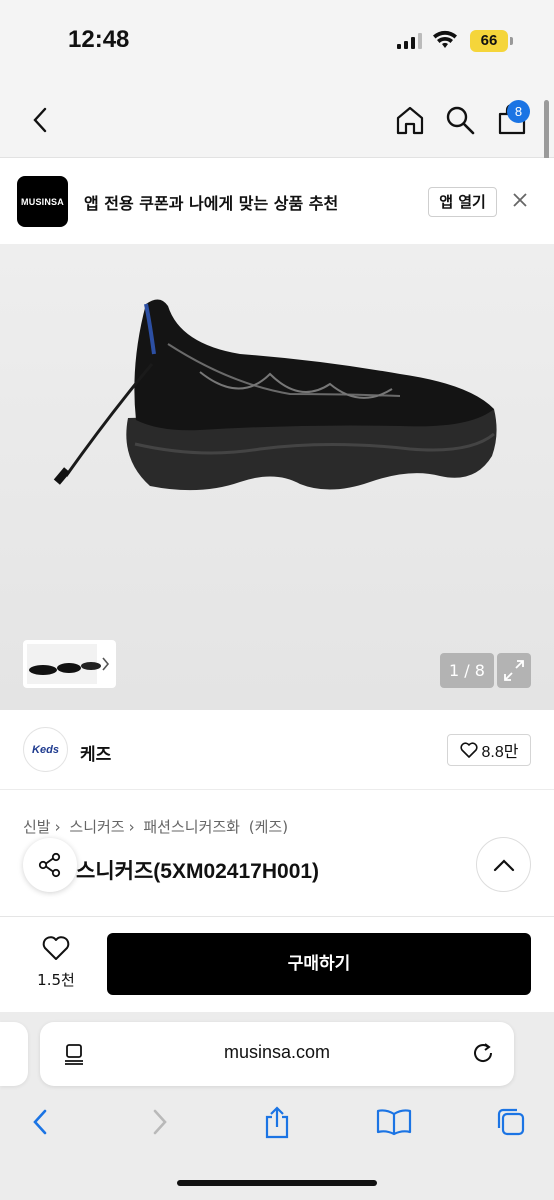 The image size is (554, 1200). I want to click on back-button, so click(40, 120).